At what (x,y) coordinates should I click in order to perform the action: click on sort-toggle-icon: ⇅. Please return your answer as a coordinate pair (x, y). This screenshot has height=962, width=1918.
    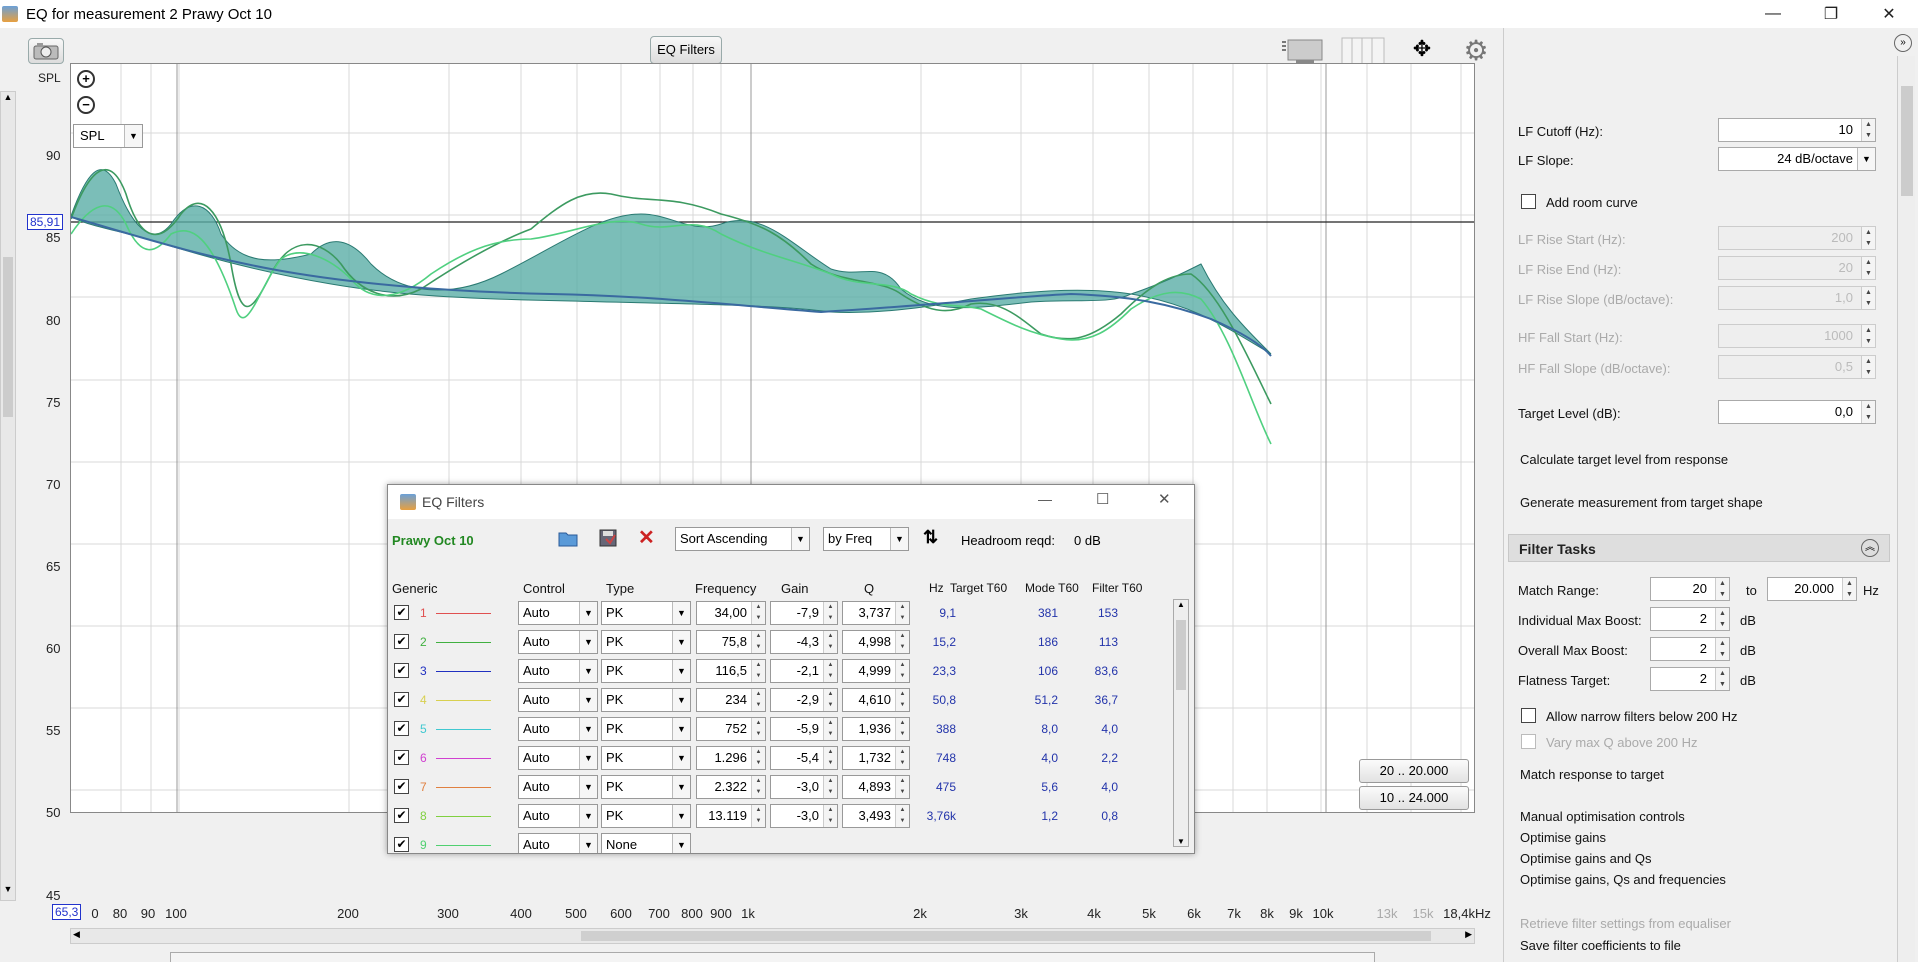
    Looking at the image, I should click on (930, 537).